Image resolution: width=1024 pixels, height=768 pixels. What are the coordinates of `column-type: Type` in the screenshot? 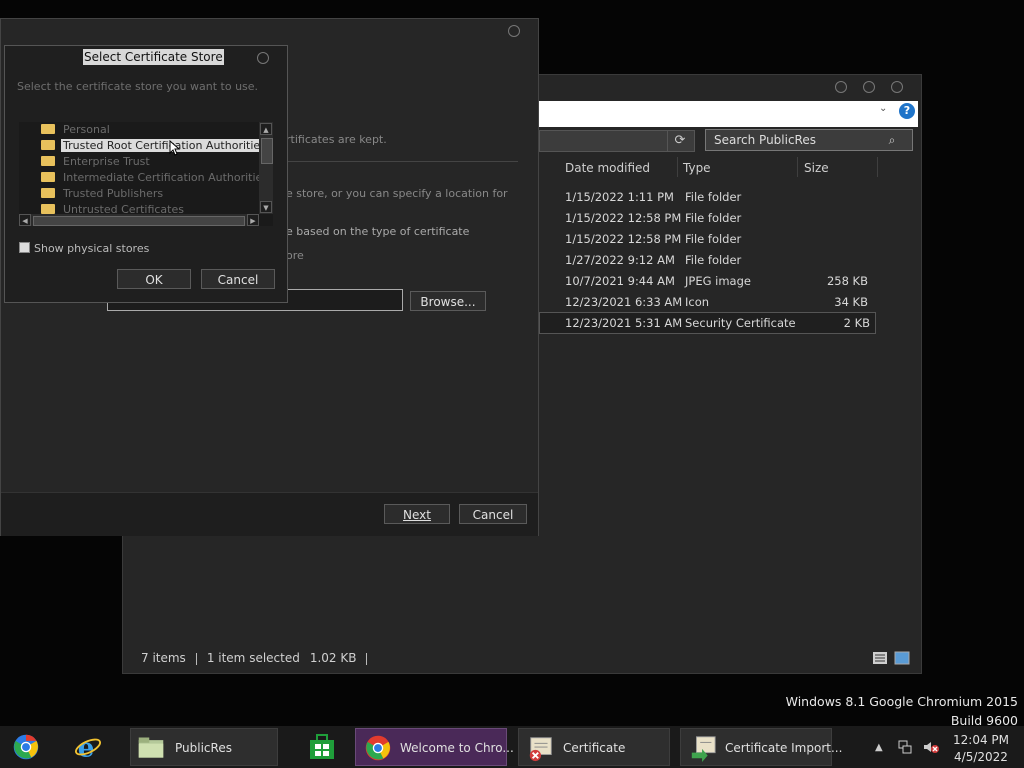 It's located at (697, 168).